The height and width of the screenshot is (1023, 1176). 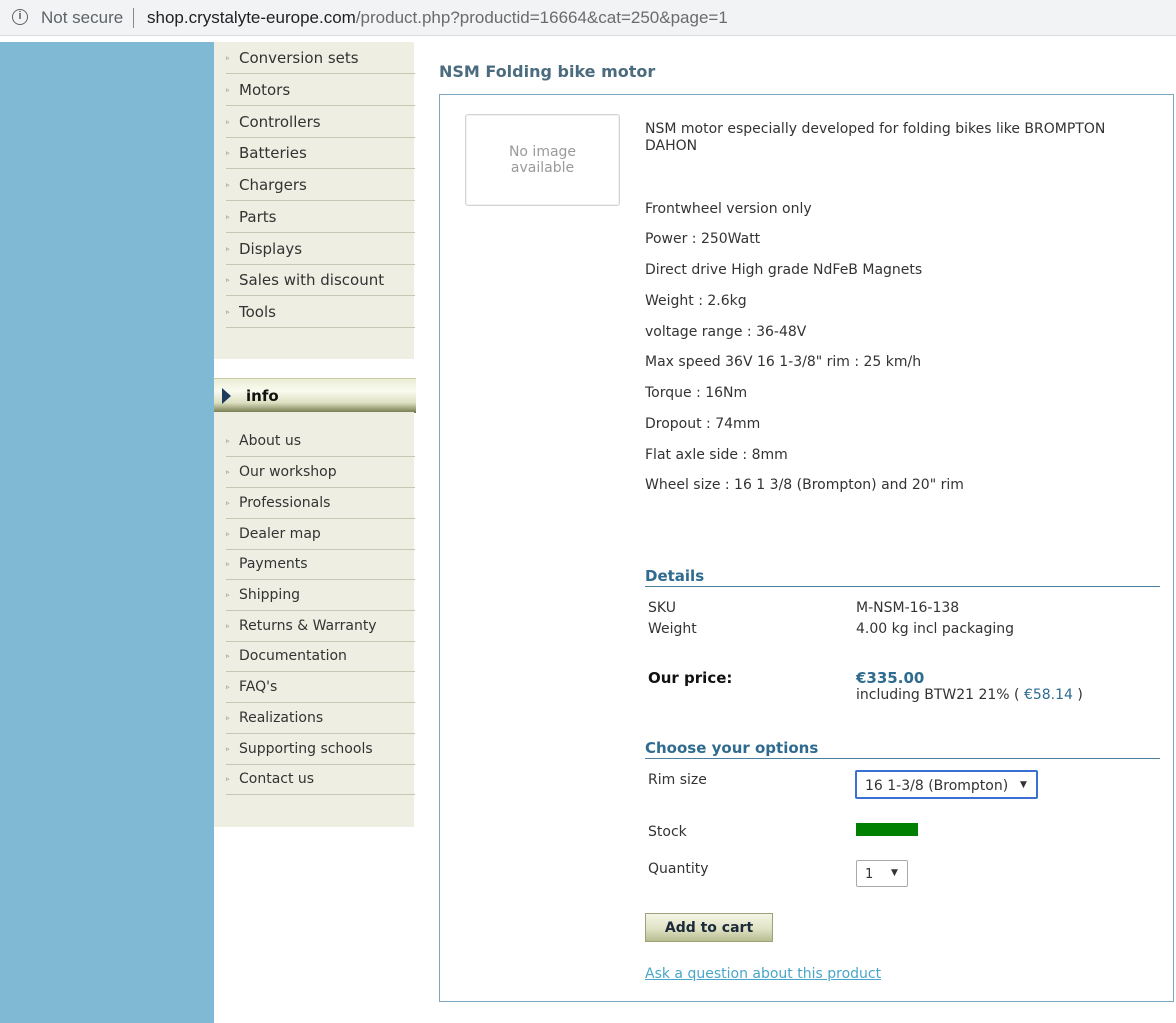 What do you see at coordinates (320, 217) in the screenshot?
I see `sidebar-item-parts: ▹ Parts` at bounding box center [320, 217].